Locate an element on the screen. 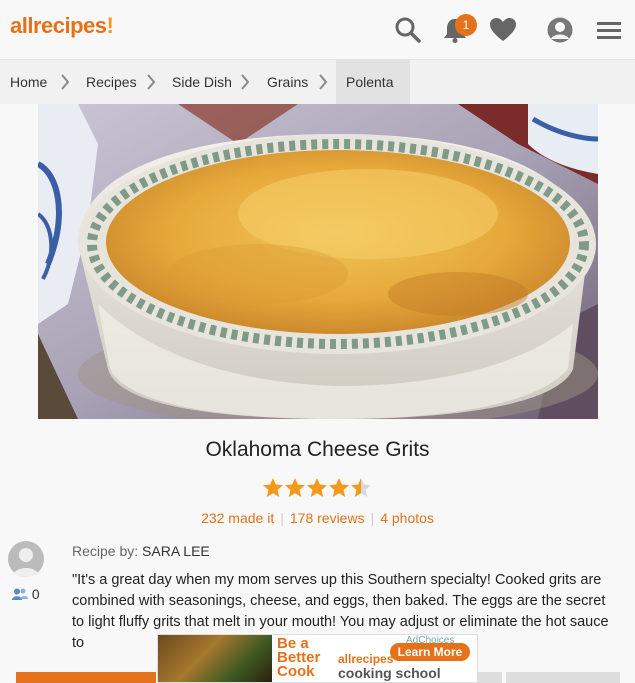 This screenshot has height=683, width=635. breadcrumb-side-dish: Side Dish is located at coordinates (202, 82).